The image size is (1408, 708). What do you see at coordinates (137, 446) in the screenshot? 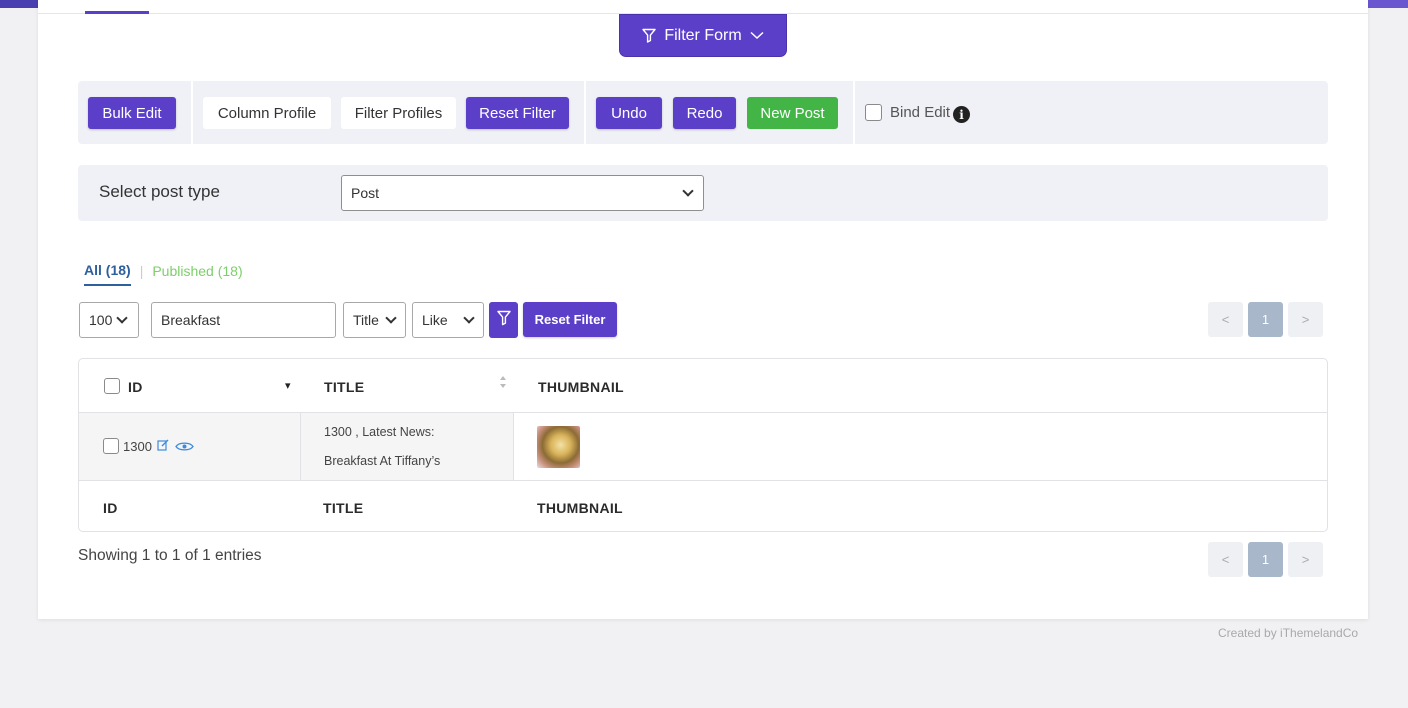
I see `row-id: 1300` at bounding box center [137, 446].